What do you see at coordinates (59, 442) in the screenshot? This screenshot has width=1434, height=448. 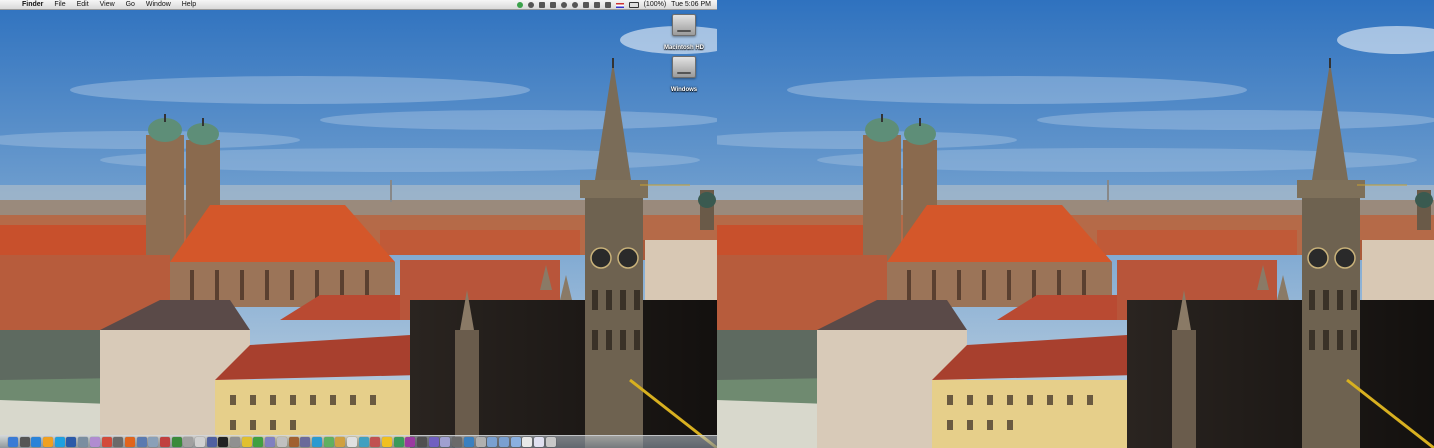 I see `skype-icon` at bounding box center [59, 442].